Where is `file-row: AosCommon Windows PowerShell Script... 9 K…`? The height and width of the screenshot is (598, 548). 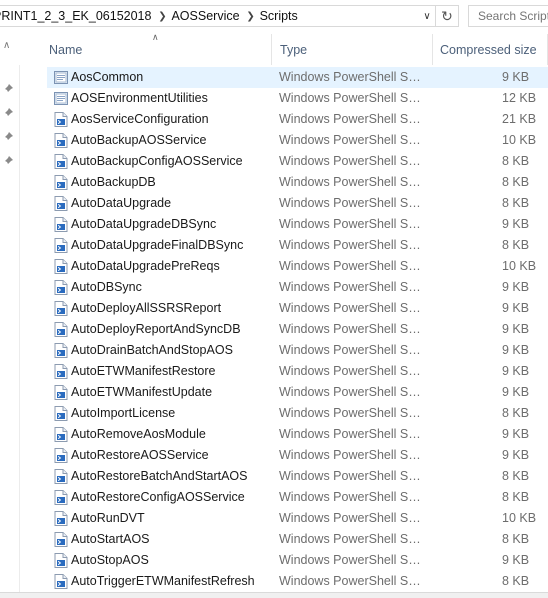
file-row: AosCommon Windows PowerShell Script... 9 K… is located at coordinates (297, 77).